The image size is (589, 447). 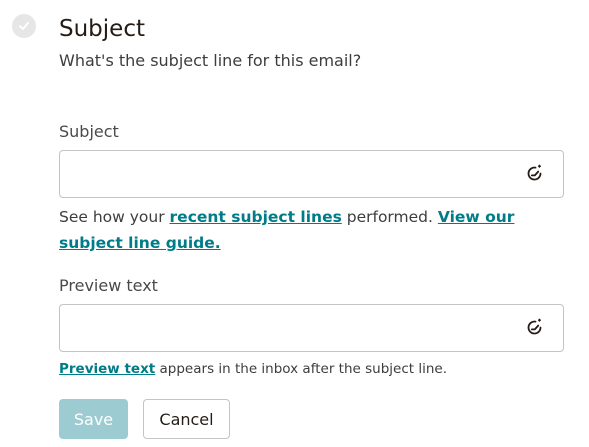 I want to click on preview-text-link: Preview text, so click(x=107, y=369).